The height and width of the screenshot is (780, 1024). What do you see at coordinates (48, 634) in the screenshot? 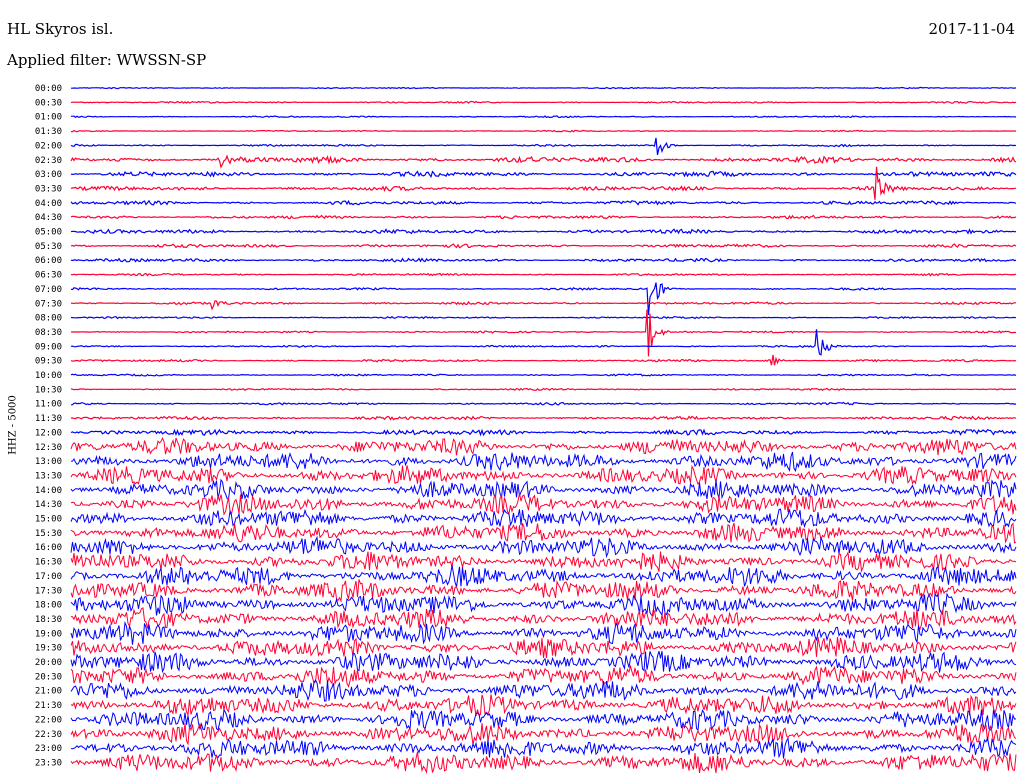
I see `time-label: 19:00` at bounding box center [48, 634].